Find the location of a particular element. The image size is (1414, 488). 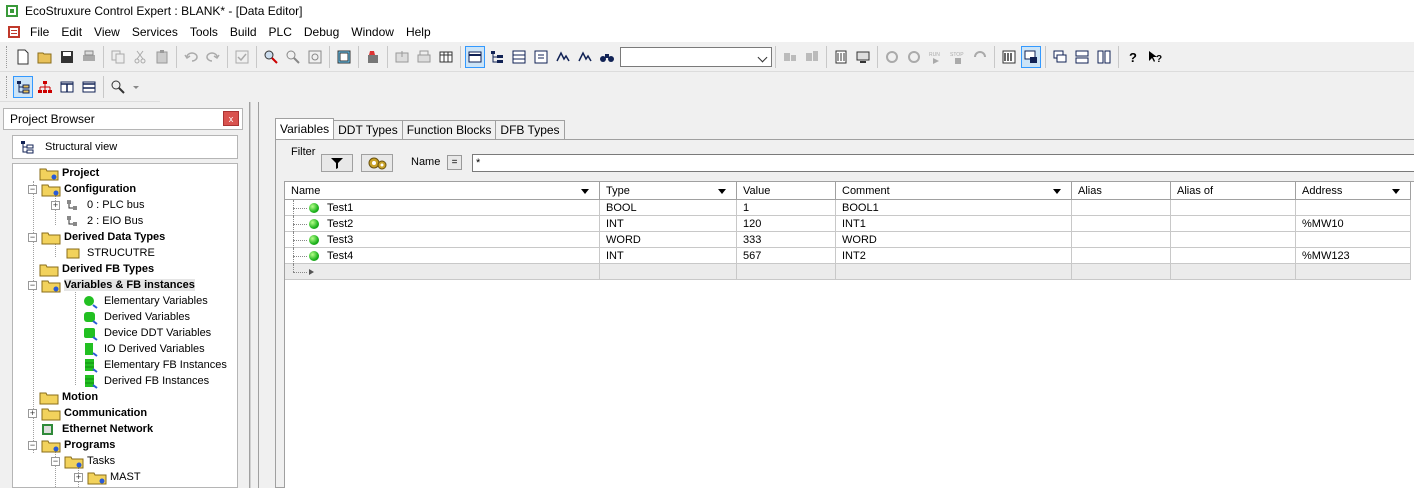

filter-operator-button: = is located at coordinates (454, 162).